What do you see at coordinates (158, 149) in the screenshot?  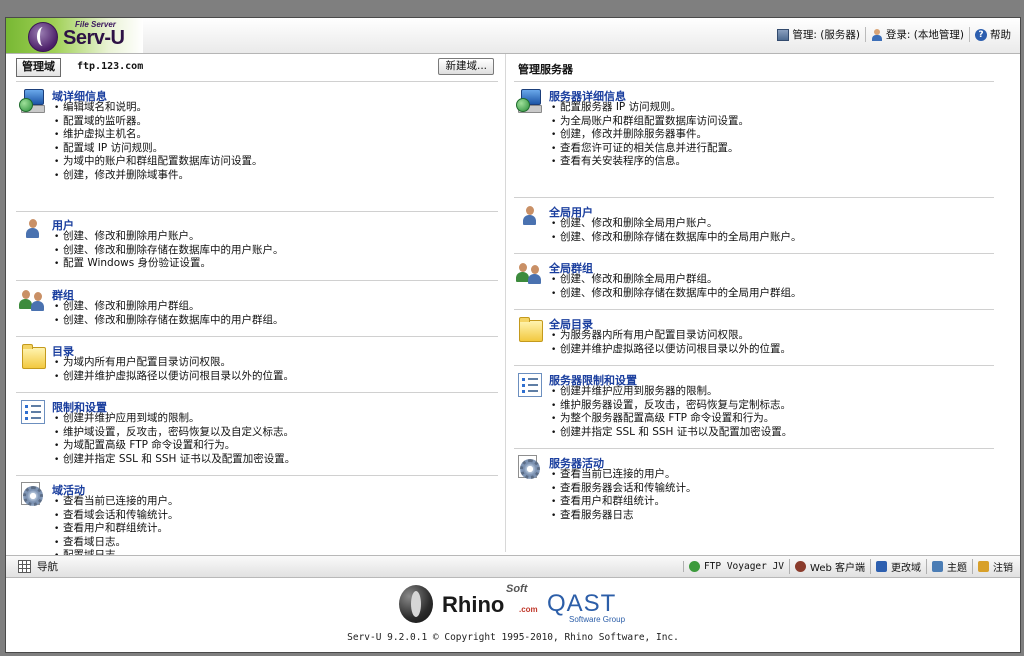 I see `list-item: 配置域 IP 访问规则。` at bounding box center [158, 149].